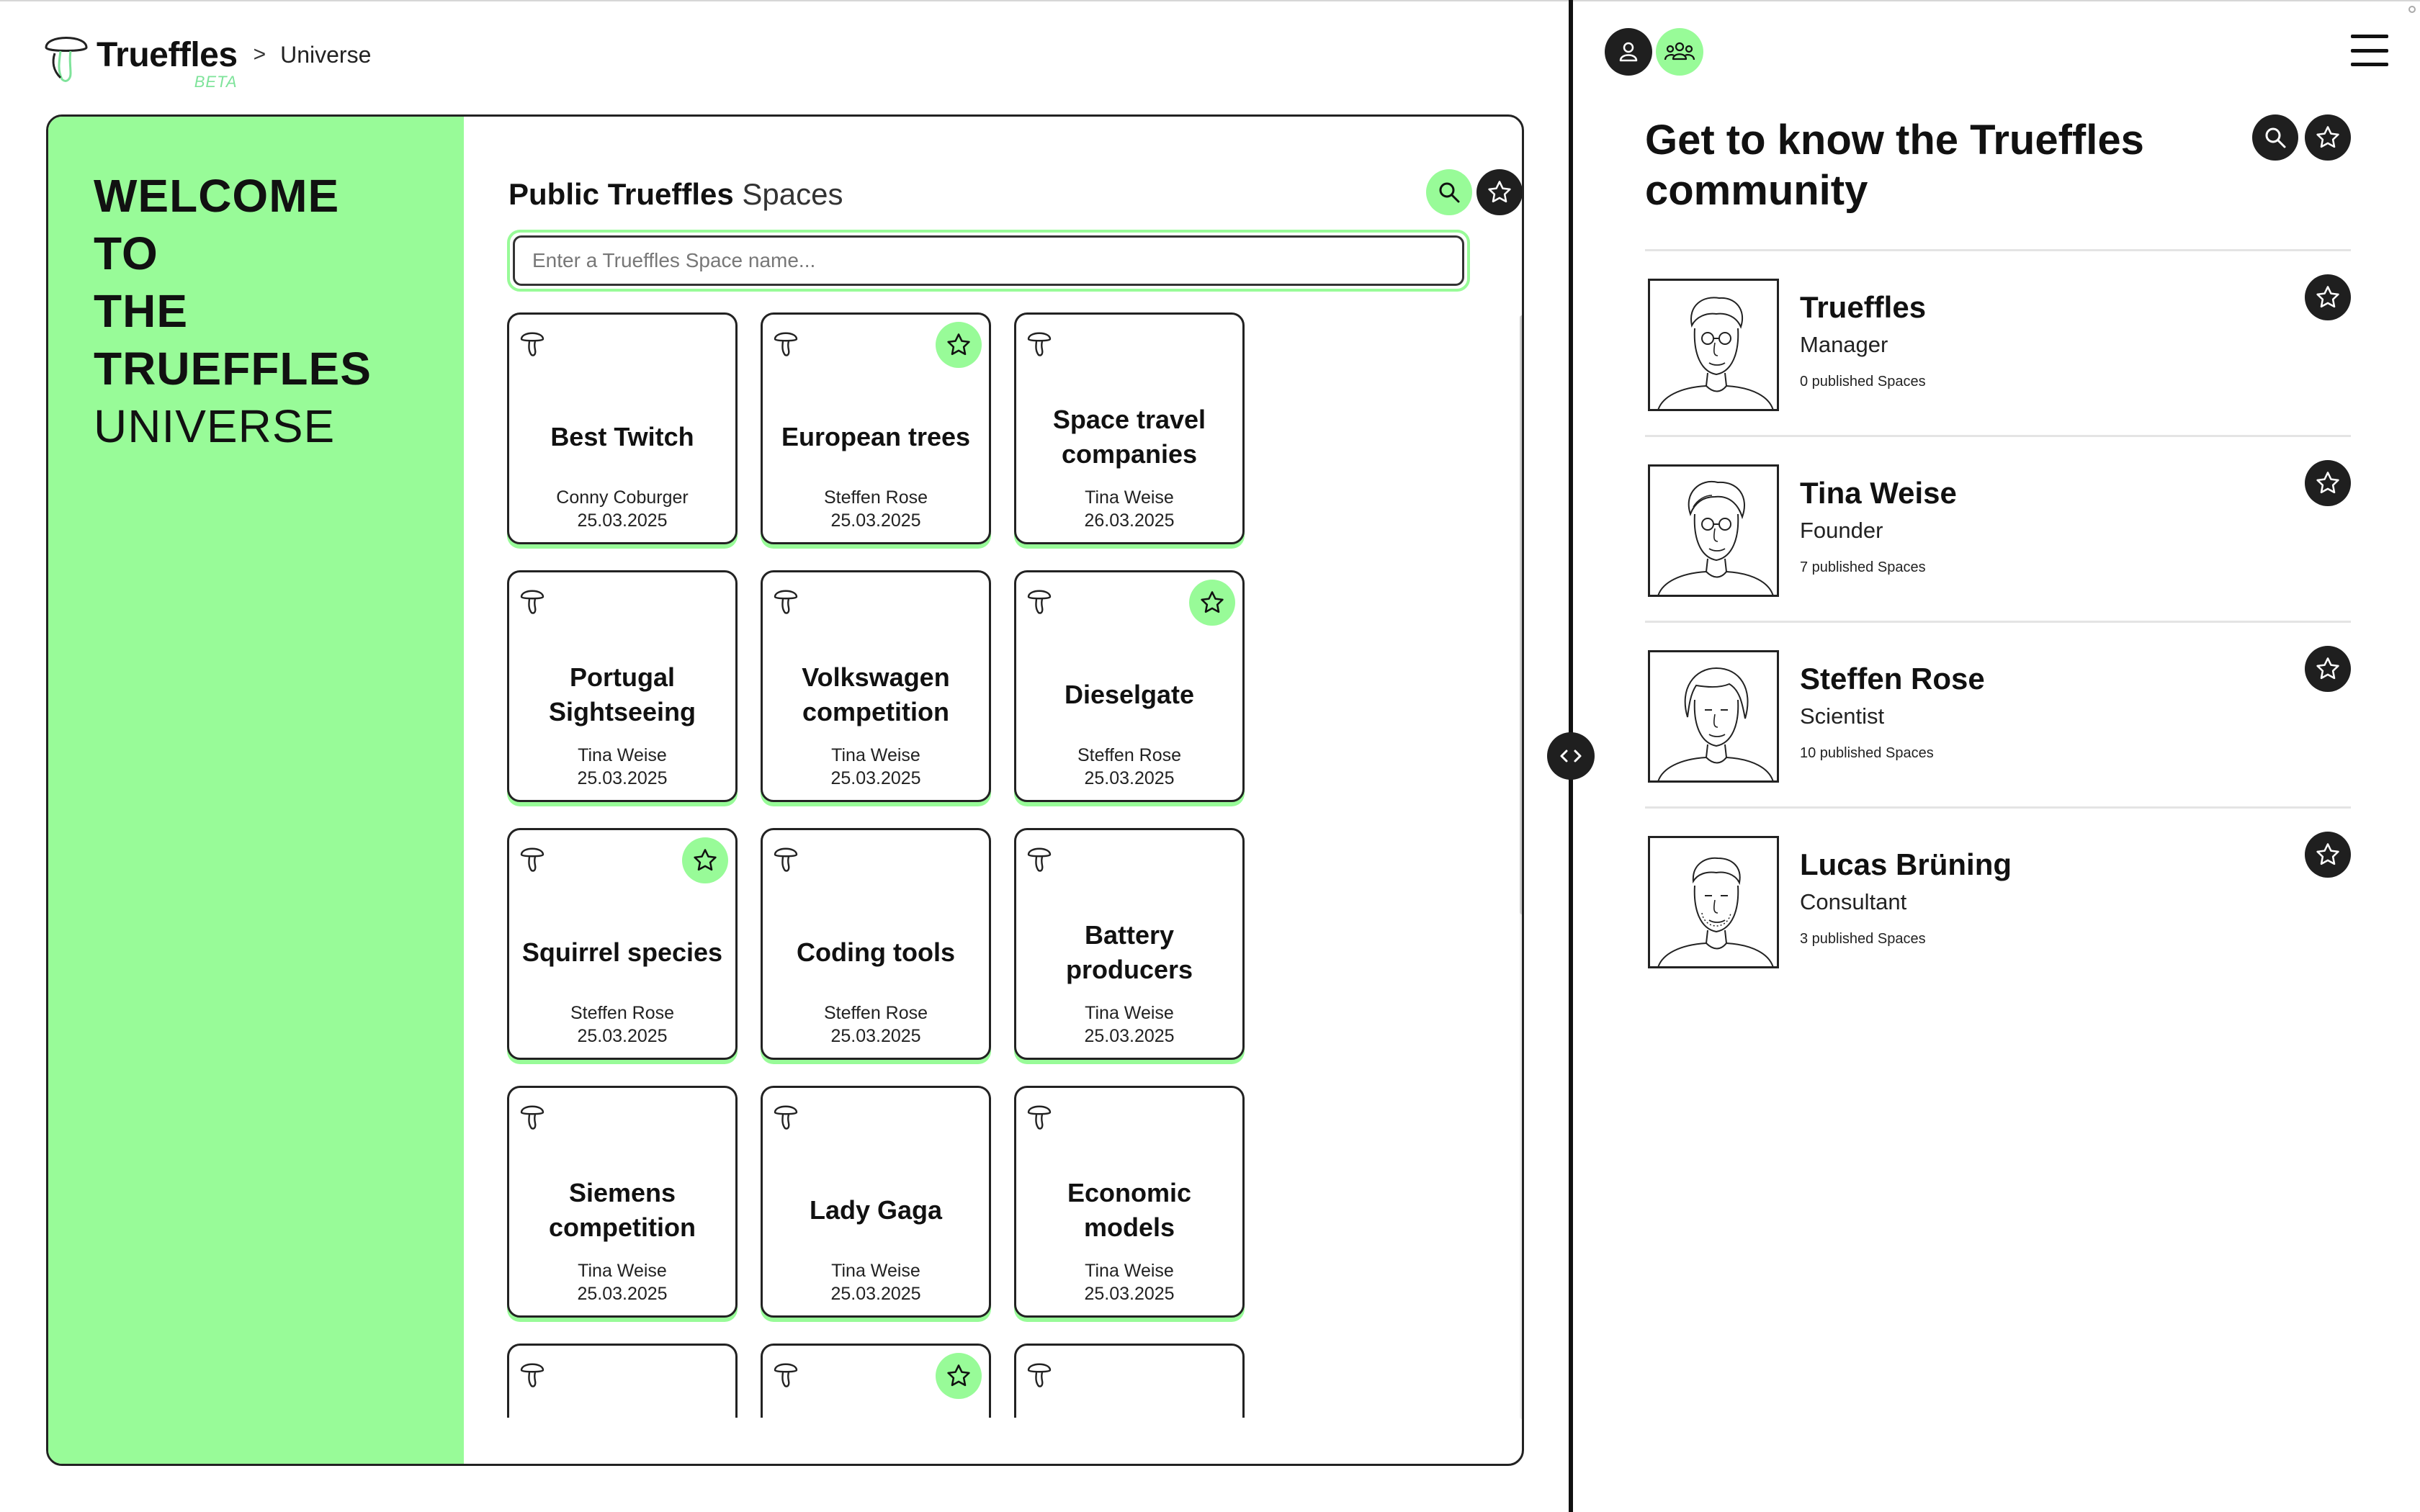 This screenshot has width=2420, height=1512. What do you see at coordinates (876, 944) in the screenshot?
I see `space-card: Coding tools Steffen Rose 25.03.2025` at bounding box center [876, 944].